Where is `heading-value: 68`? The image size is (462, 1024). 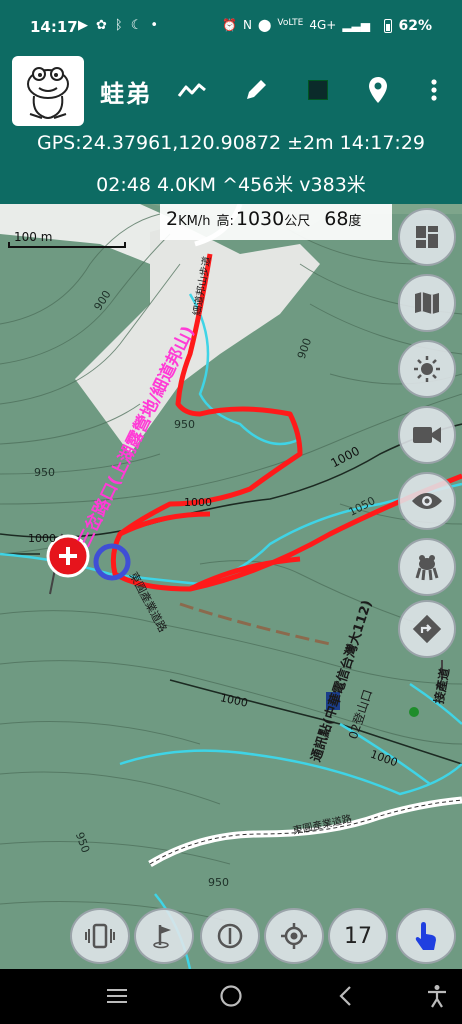 heading-value: 68 is located at coordinates (336, 219).